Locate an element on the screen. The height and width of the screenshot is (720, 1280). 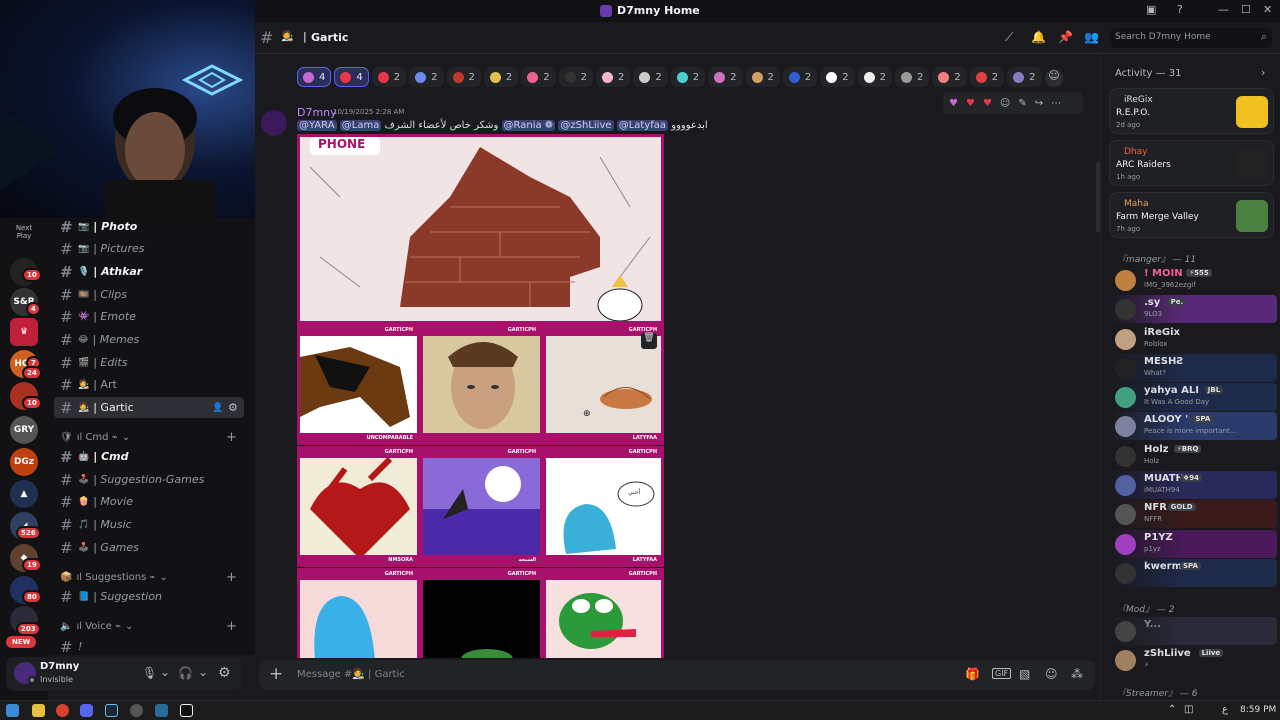
category-suggestions: 📦 ıl Suggestions ⌁ ⌄ + is located at coordinates (148, 577).